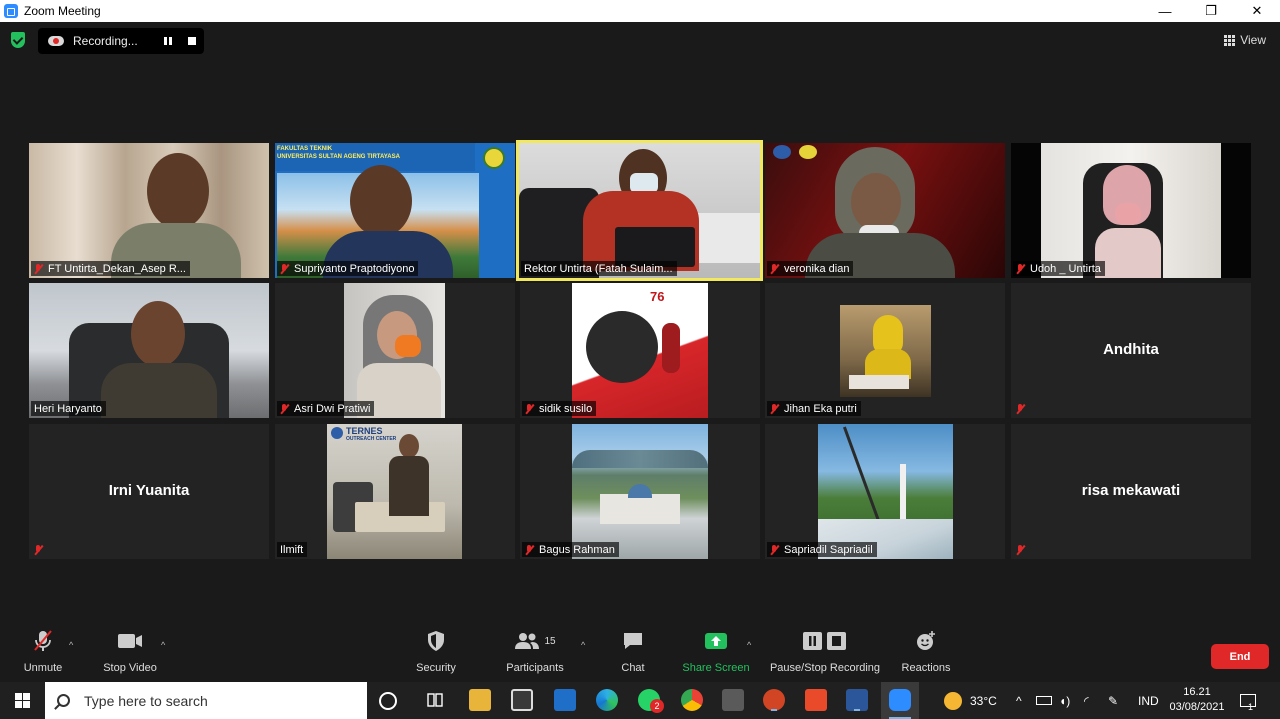  What do you see at coordinates (11, 11) in the screenshot?
I see `zoom-app-icon` at bounding box center [11, 11].